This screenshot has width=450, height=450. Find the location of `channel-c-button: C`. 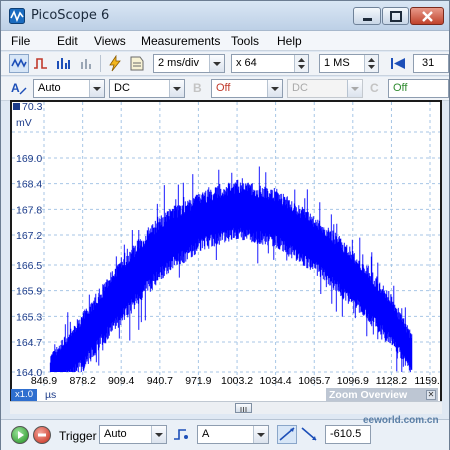

channel-c-button: C is located at coordinates (377, 88).